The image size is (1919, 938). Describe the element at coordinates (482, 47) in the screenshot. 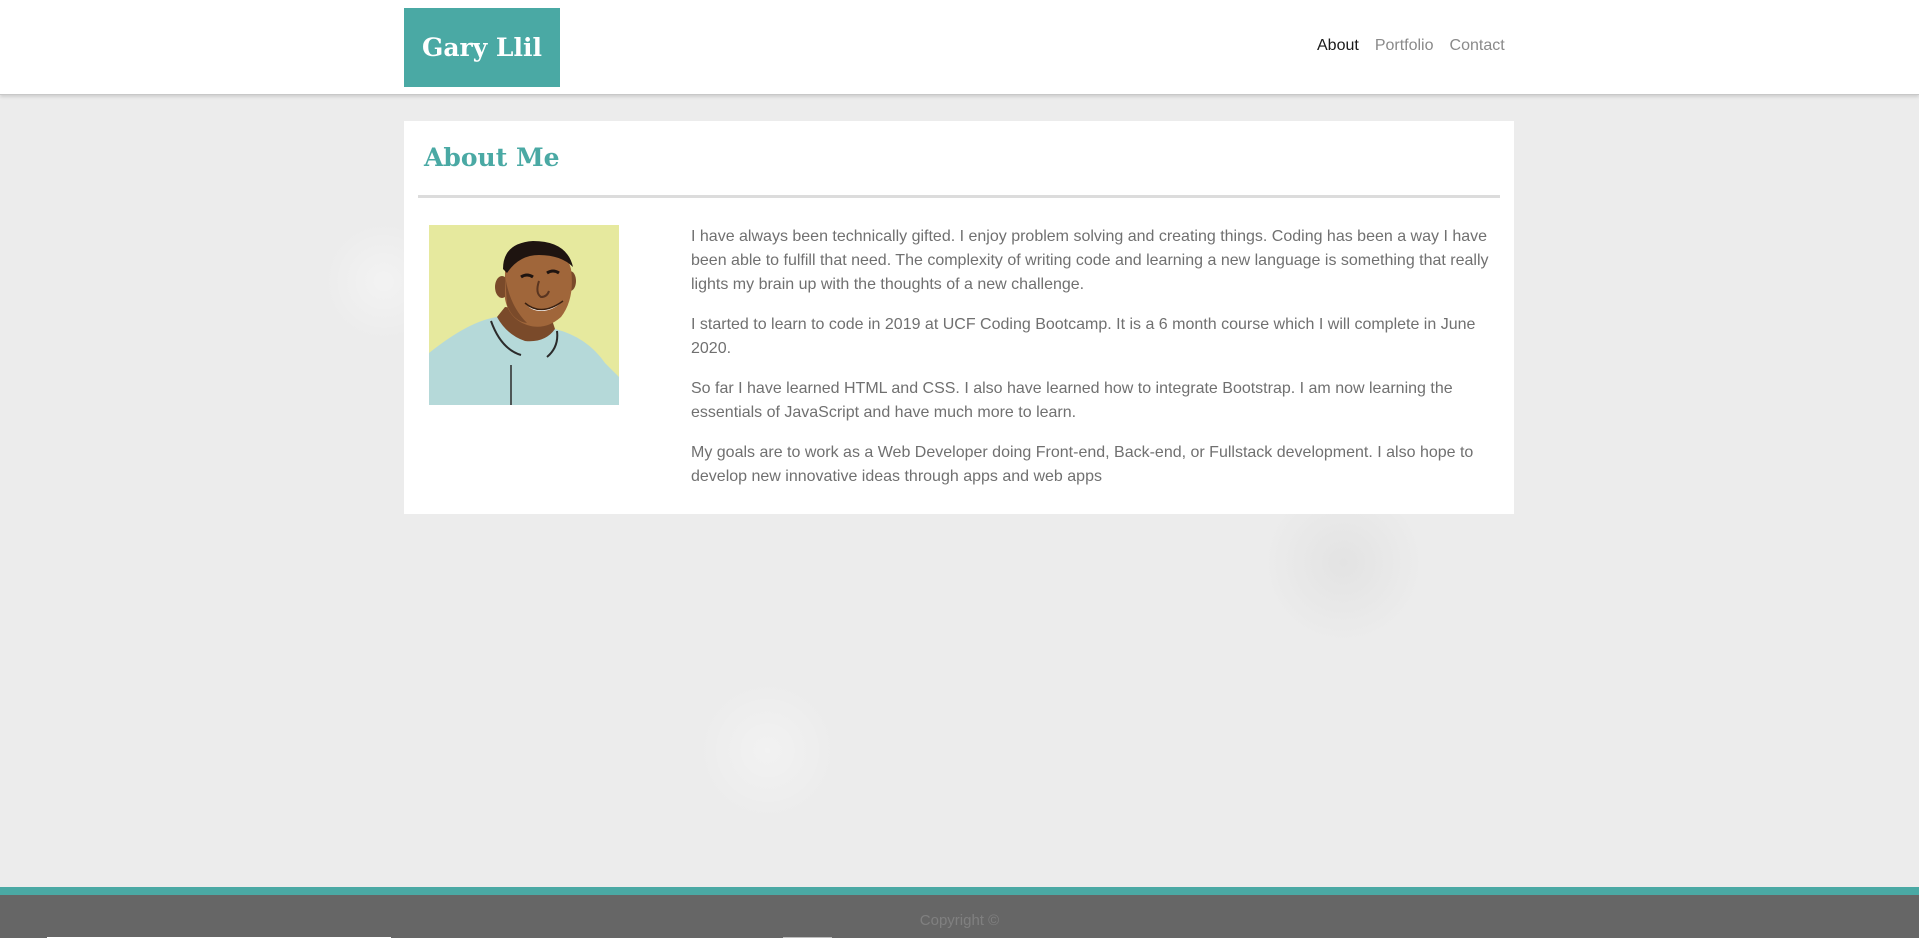

I see `brand-logo: Gary Llil` at that location.